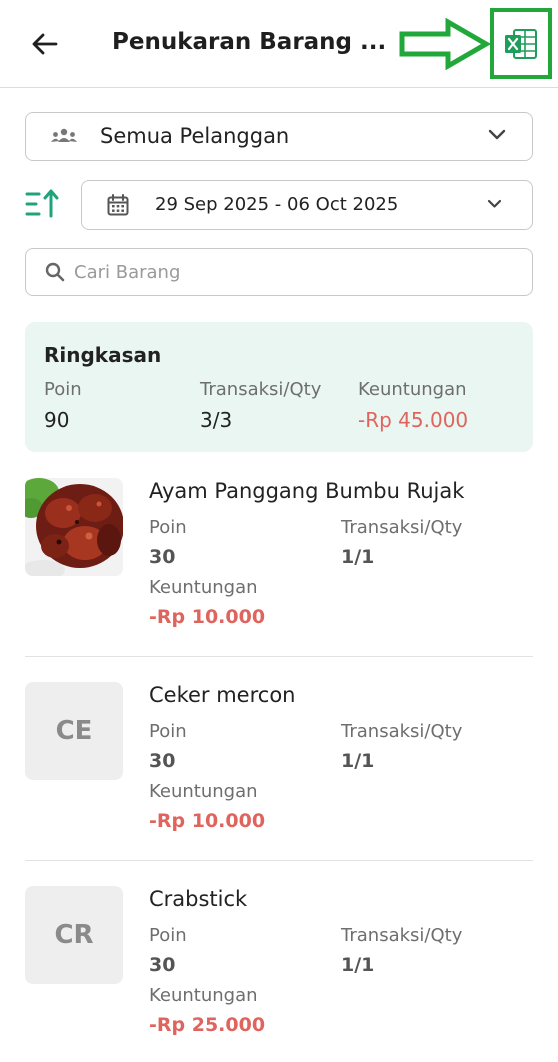 Image resolution: width=558 pixels, height=1062 pixels. Describe the element at coordinates (63, 389) in the screenshot. I see `summary-poin-label: Poin` at that location.